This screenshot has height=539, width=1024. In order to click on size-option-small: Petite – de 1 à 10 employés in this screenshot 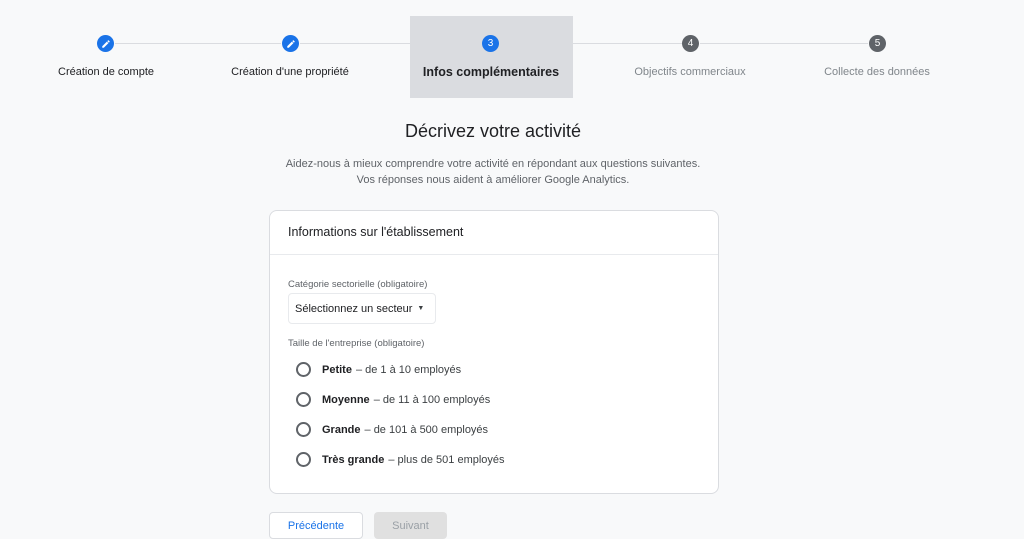, I will do `click(378, 369)`.